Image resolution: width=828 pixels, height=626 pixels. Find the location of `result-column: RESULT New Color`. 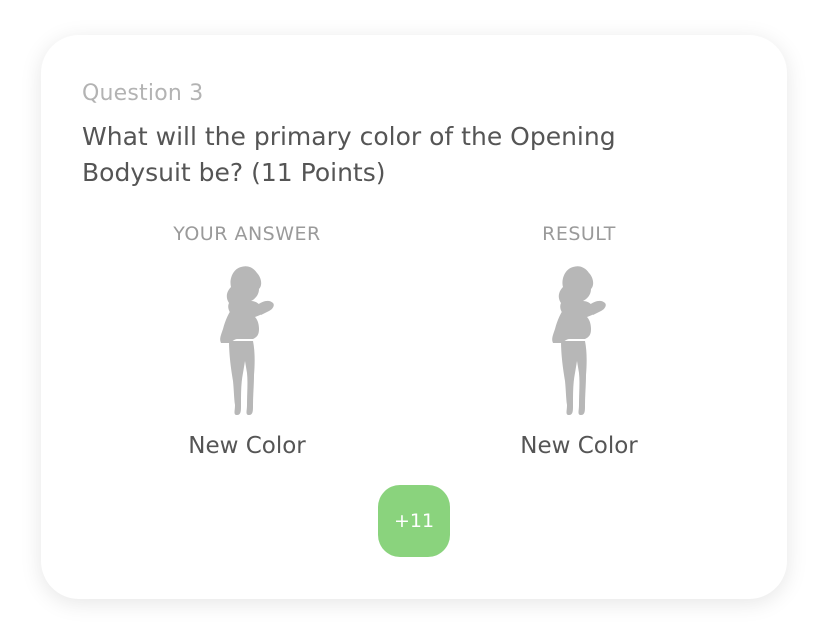

result-column: RESULT New Color is located at coordinates (579, 341).